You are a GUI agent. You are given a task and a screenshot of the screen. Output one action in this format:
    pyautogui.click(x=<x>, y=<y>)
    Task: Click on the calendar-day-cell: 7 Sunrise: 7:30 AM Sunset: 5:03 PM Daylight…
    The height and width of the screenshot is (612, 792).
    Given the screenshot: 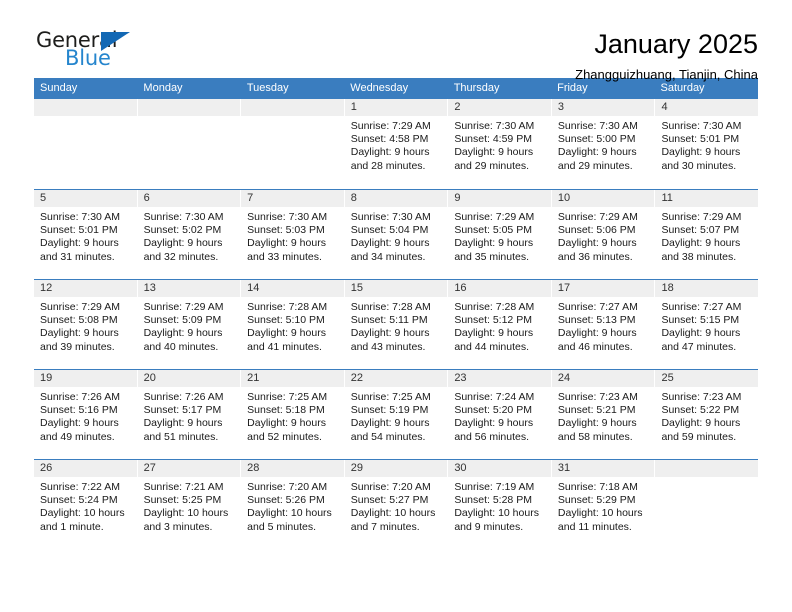 What is the action you would take?
    pyautogui.click(x=293, y=234)
    